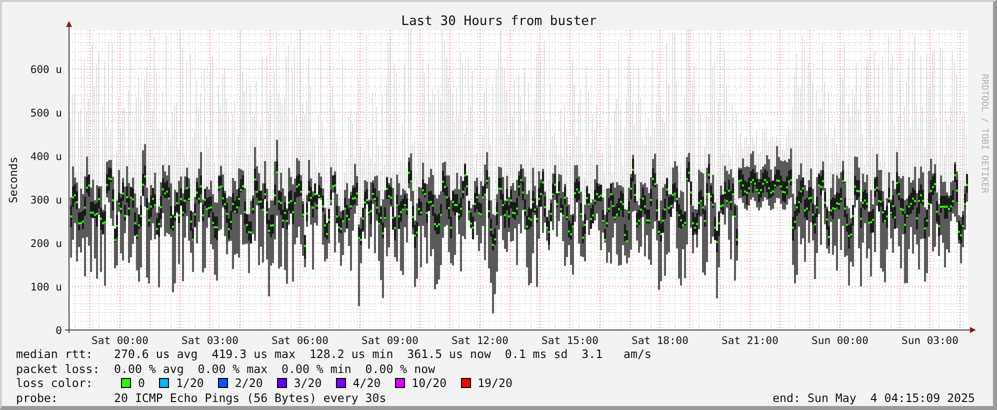 The image size is (997, 410). What do you see at coordinates (983, 135) in the screenshot?
I see `credit-text: RRDTOOL / TOBI OETIKER` at bounding box center [983, 135].